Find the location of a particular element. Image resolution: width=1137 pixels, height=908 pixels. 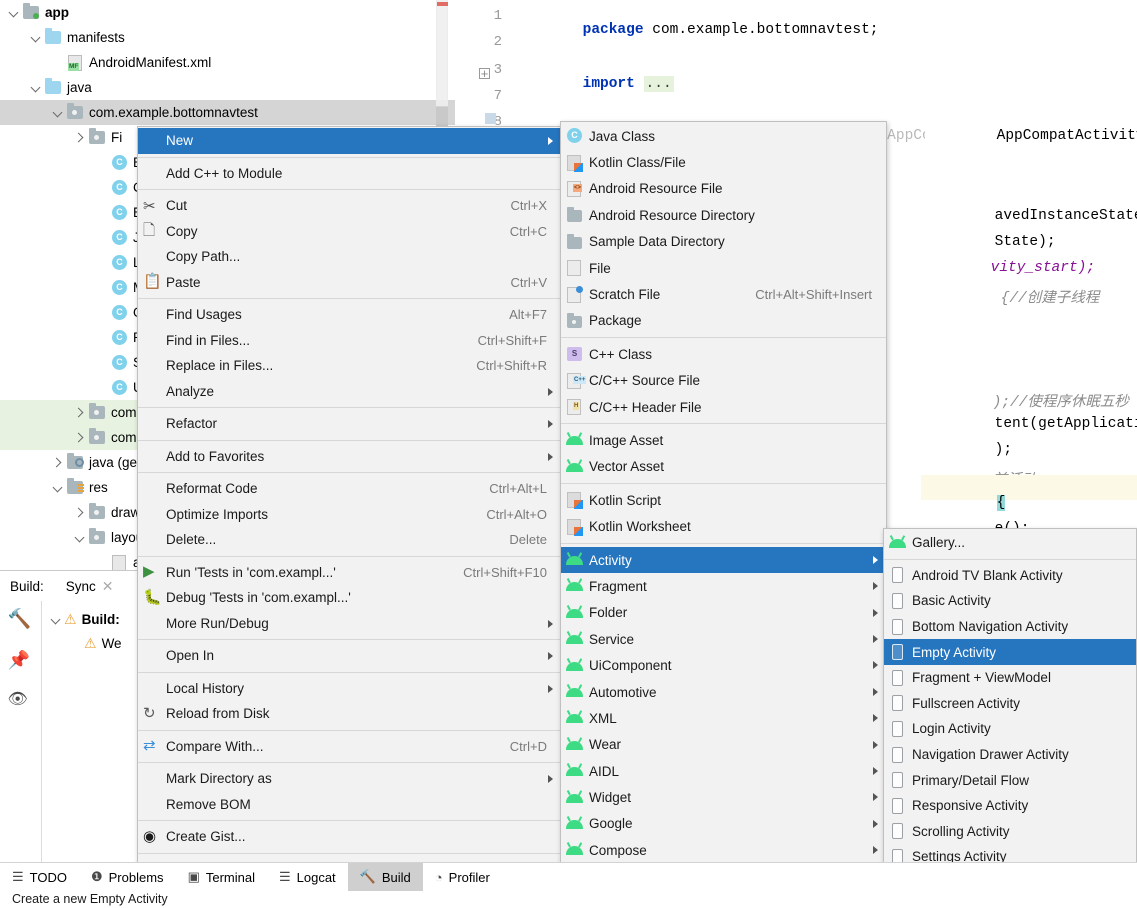

menu-item-kotlin-worksheet: Kotlin Worksheet is located at coordinates (723, 526).